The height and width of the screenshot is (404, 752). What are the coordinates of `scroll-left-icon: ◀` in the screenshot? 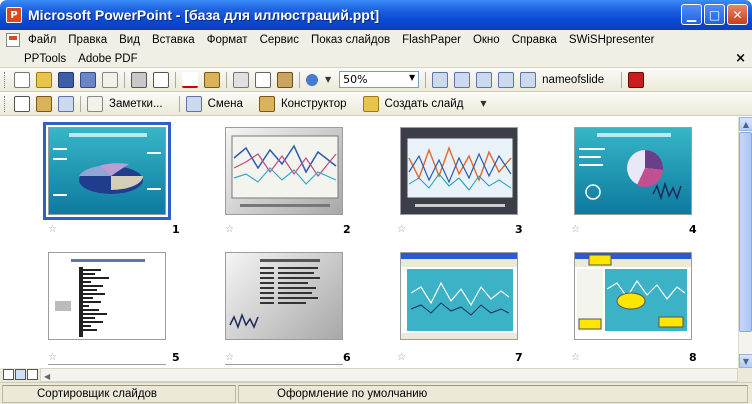 It's located at (45, 376).